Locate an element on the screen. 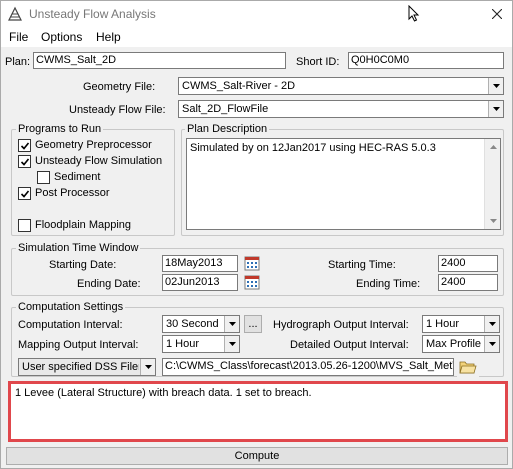 The image size is (513, 469). post-processor-label: Post Processor is located at coordinates (72, 193).